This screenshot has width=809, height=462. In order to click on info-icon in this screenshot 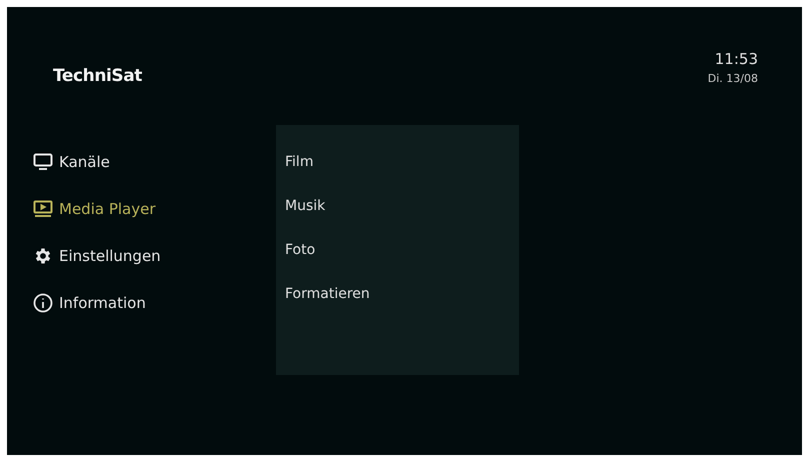, I will do `click(43, 303)`.